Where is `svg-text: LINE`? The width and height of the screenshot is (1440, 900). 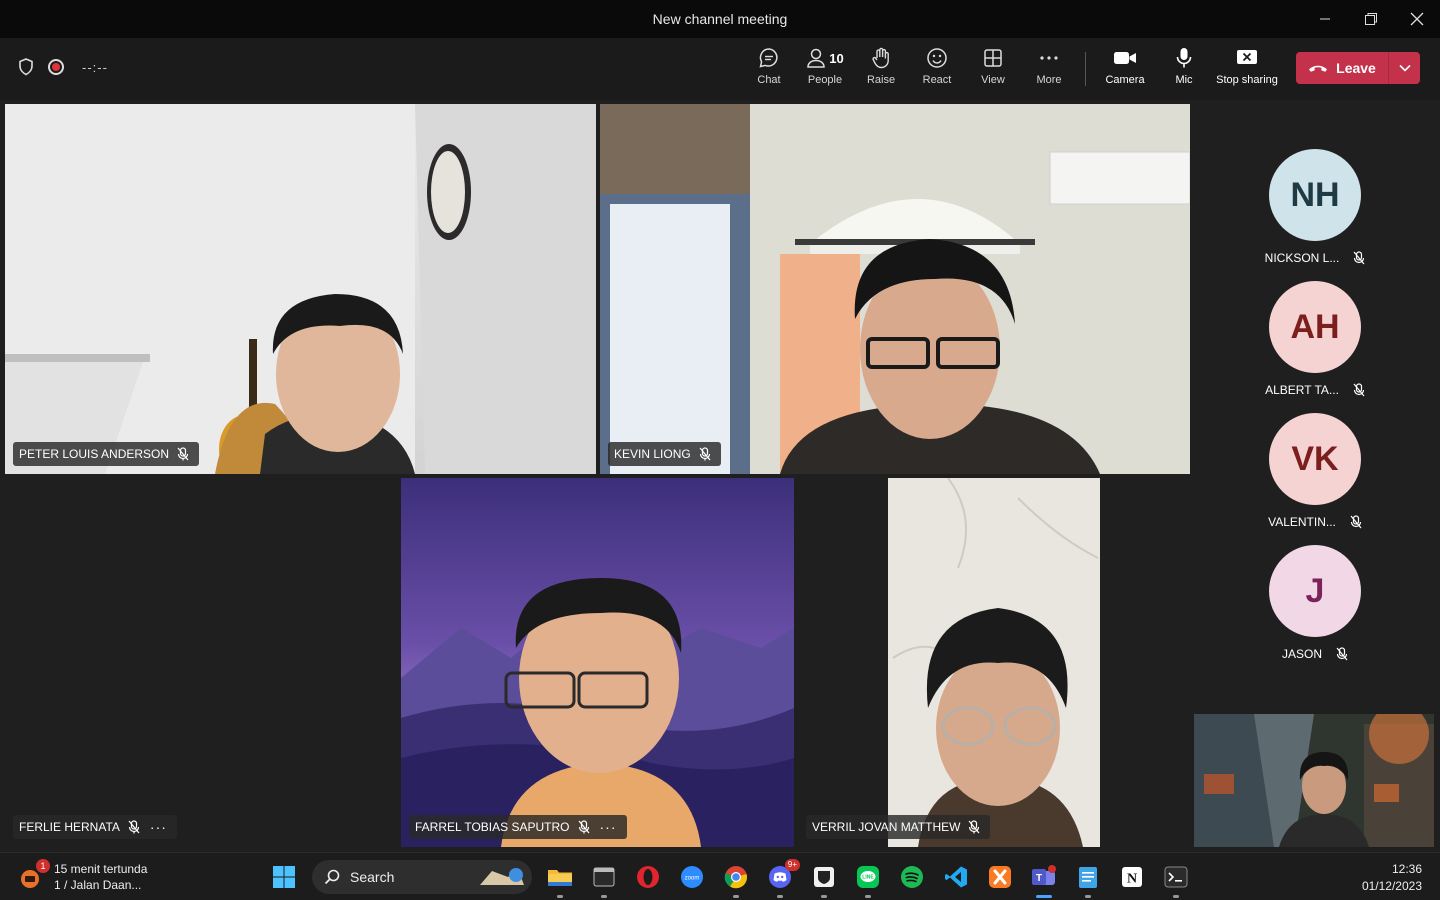
svg-text: LINE is located at coordinates (868, 878).